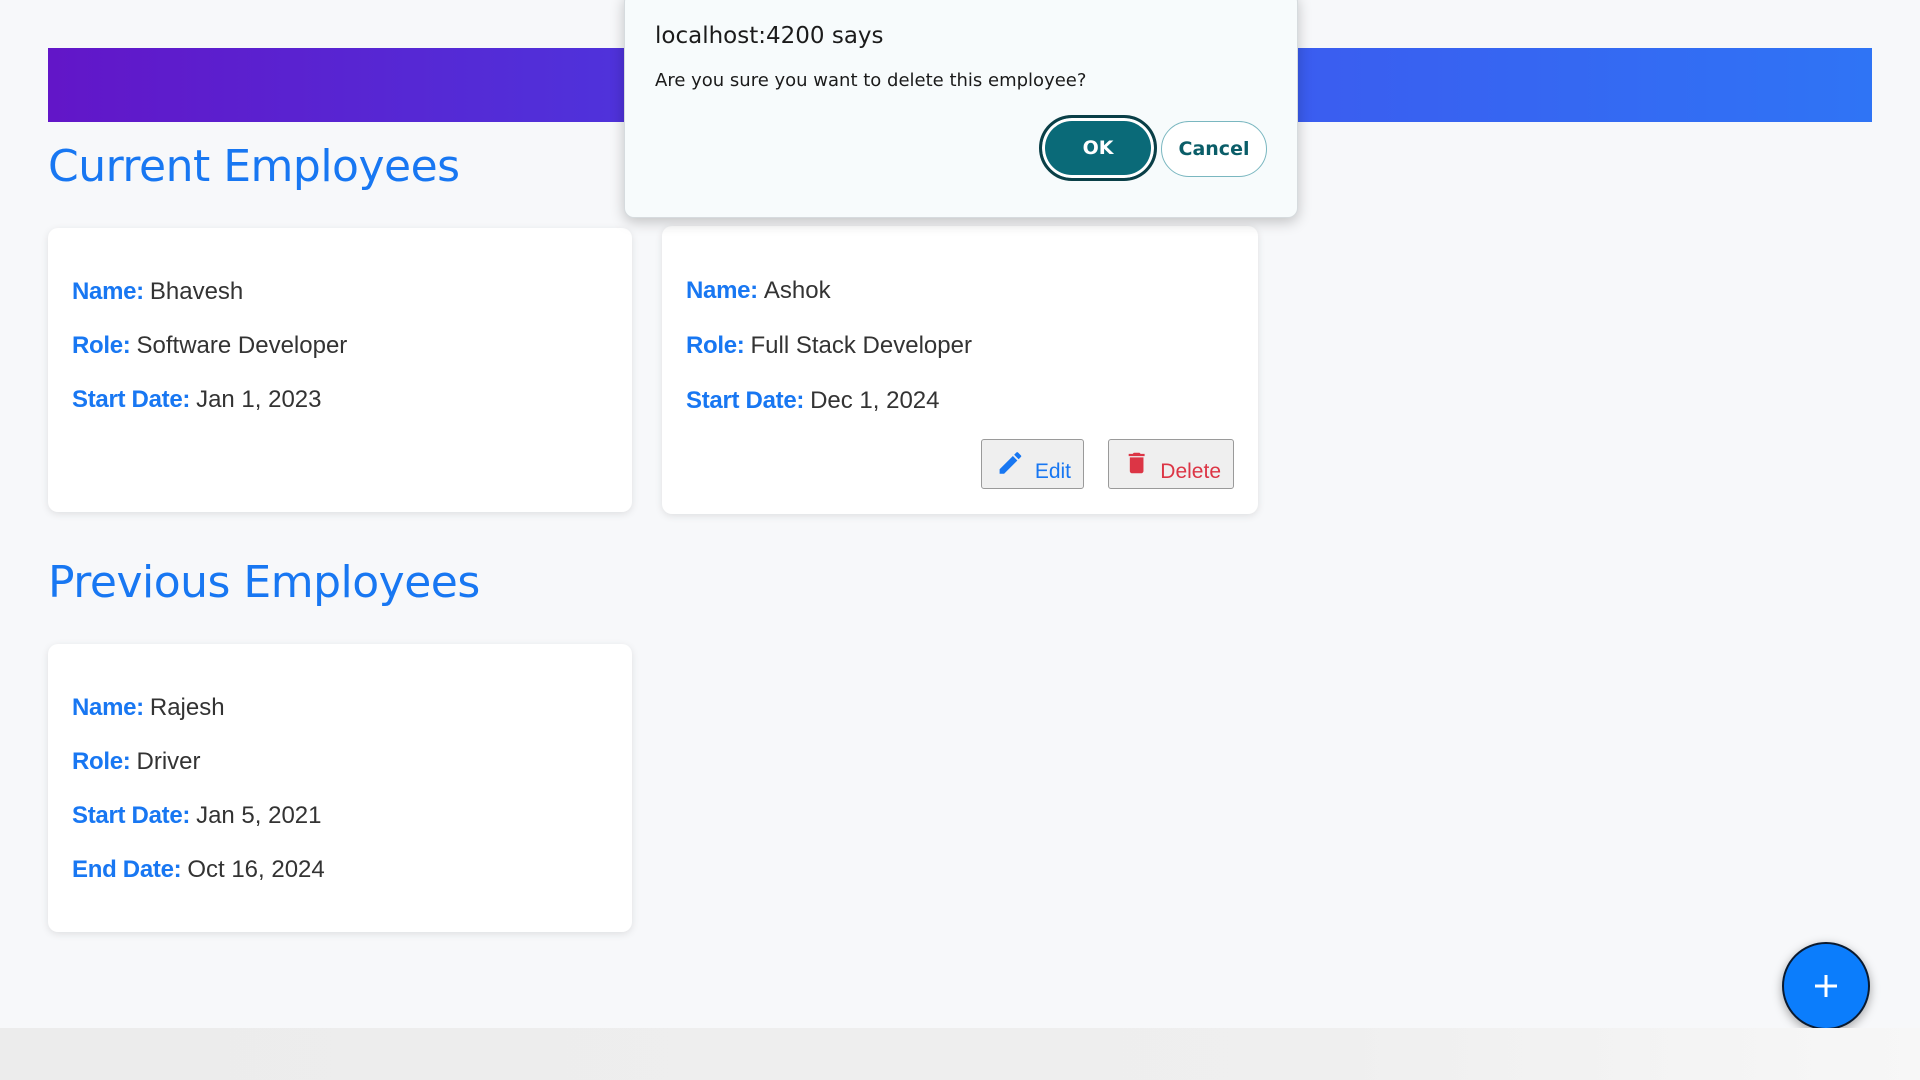 Image resolution: width=1920 pixels, height=1080 pixels. What do you see at coordinates (875, 400) in the screenshot?
I see `start-date-value: Dec 1, 2024` at bounding box center [875, 400].